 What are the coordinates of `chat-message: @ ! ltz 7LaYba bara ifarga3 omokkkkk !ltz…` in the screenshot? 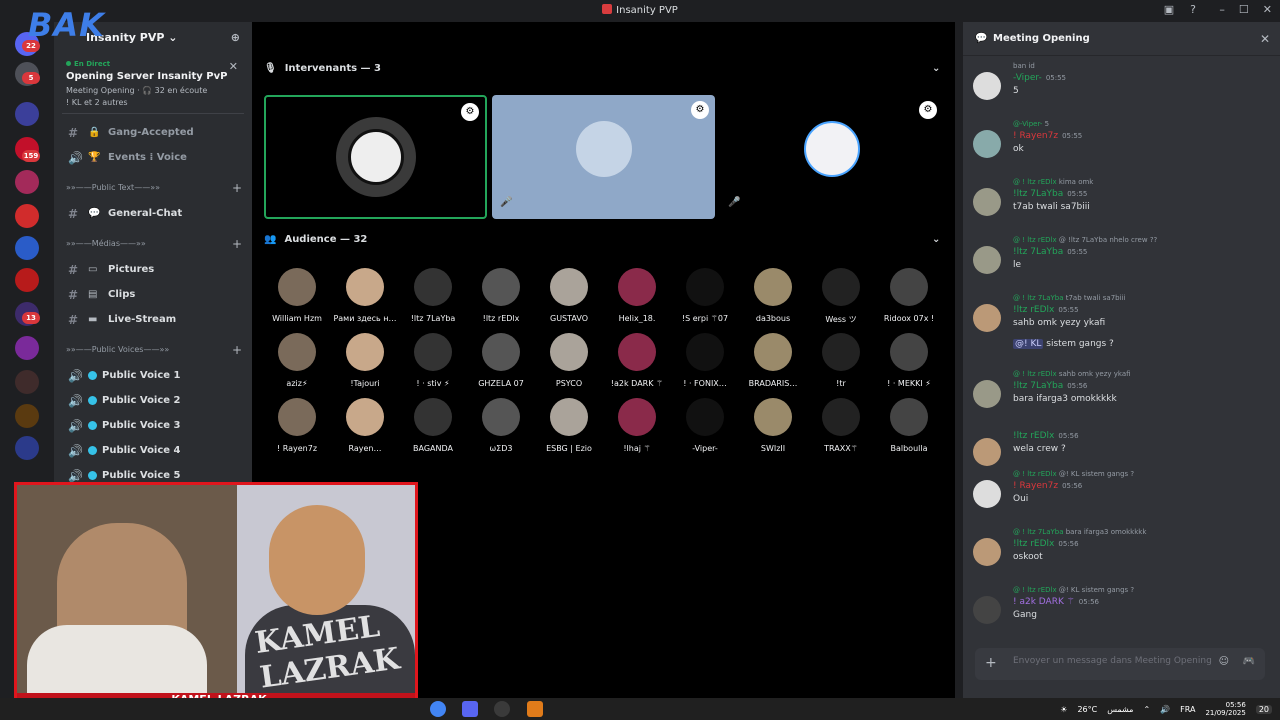 It's located at (1118, 547).